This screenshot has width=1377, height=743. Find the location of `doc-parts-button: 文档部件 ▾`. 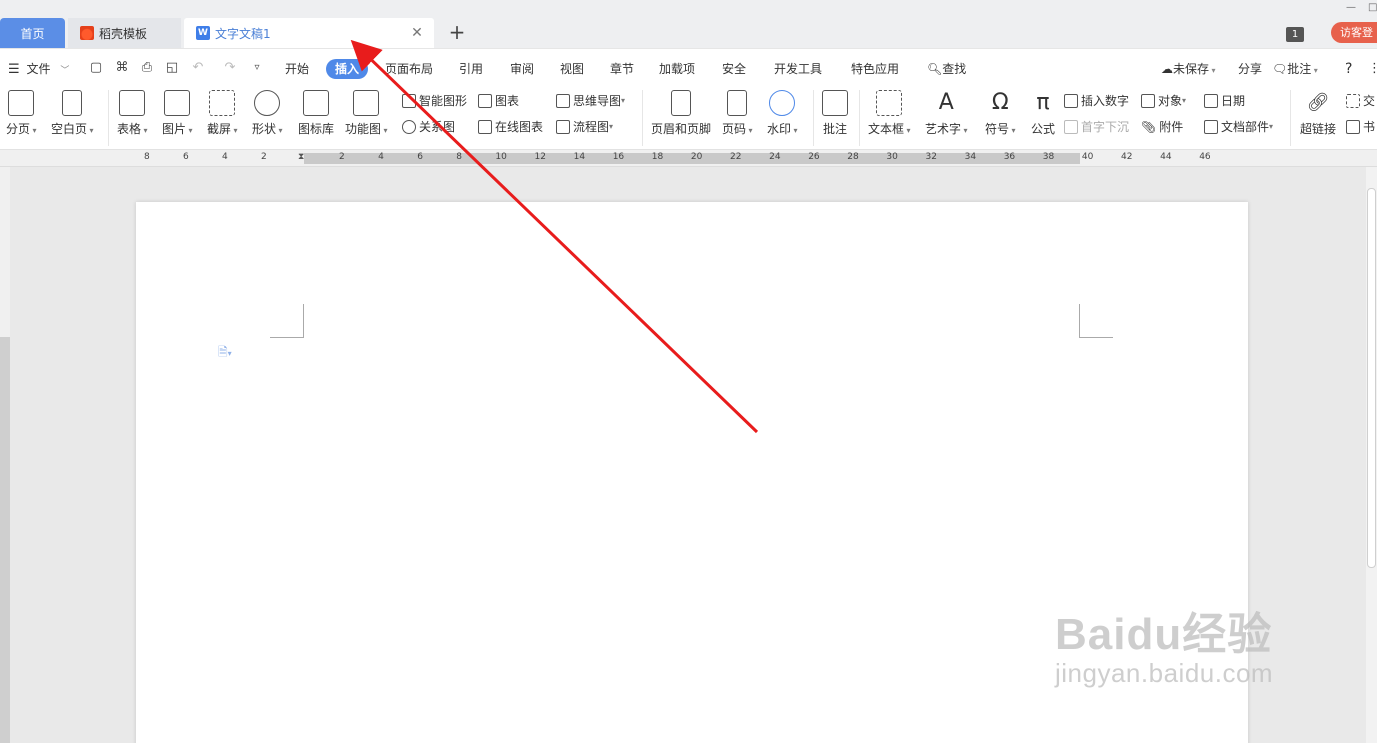

doc-parts-button: 文档部件 ▾ is located at coordinates (1238, 126).